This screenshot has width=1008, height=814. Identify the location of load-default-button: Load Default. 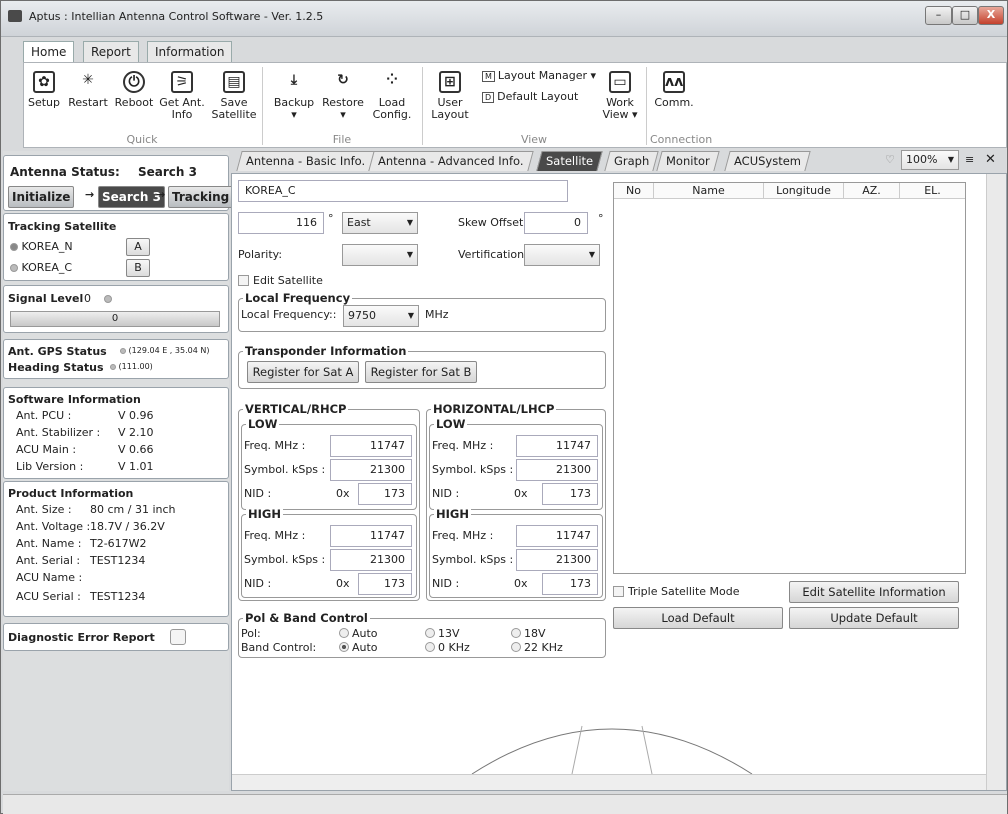
(698, 618).